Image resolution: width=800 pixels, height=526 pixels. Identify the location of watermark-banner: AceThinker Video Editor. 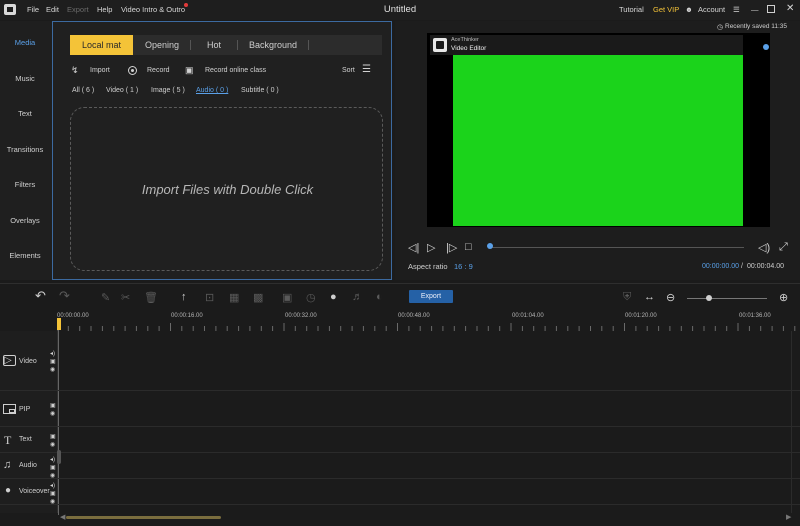
(586, 45).